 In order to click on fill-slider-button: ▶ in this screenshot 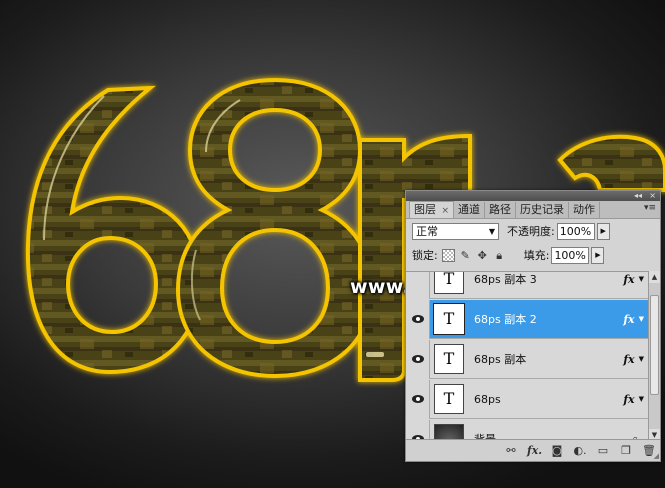, I will do `click(598, 255)`.